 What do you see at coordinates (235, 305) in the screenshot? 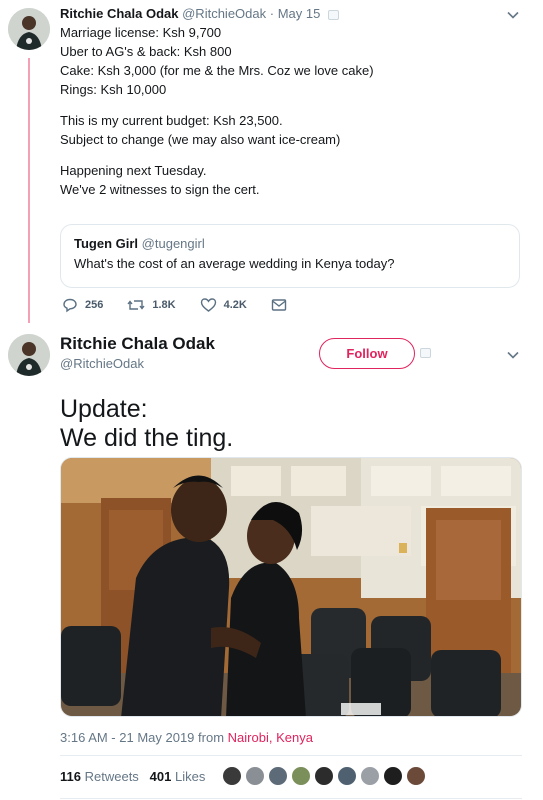
I see `like-count: 4.2K` at bounding box center [235, 305].